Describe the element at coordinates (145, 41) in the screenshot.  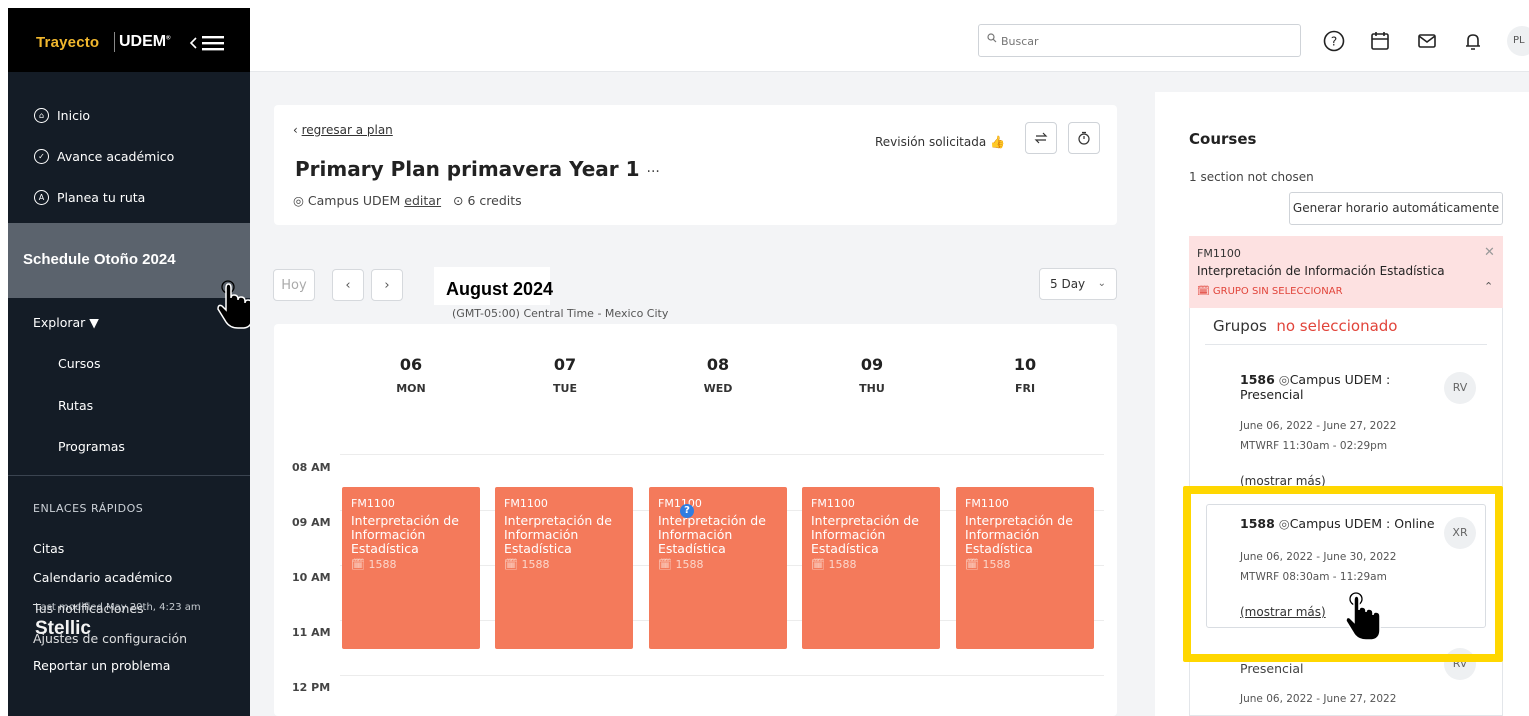
I see `udem-logo: UDEM®` at that location.